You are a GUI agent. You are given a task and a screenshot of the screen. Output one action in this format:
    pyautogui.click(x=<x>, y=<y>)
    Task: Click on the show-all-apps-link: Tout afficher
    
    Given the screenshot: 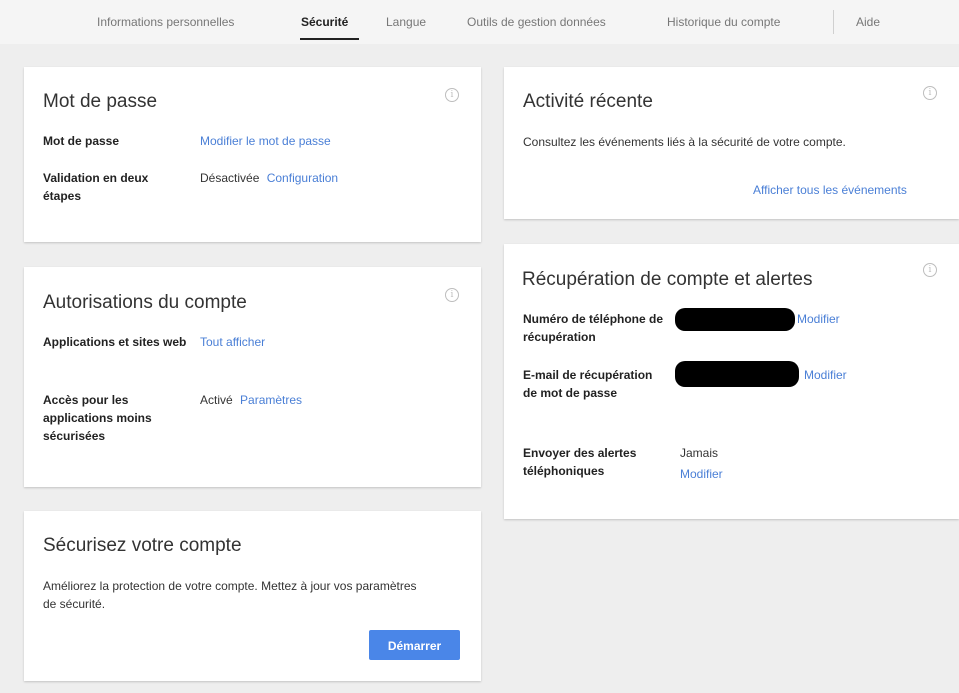 What is the action you would take?
    pyautogui.click(x=232, y=342)
    